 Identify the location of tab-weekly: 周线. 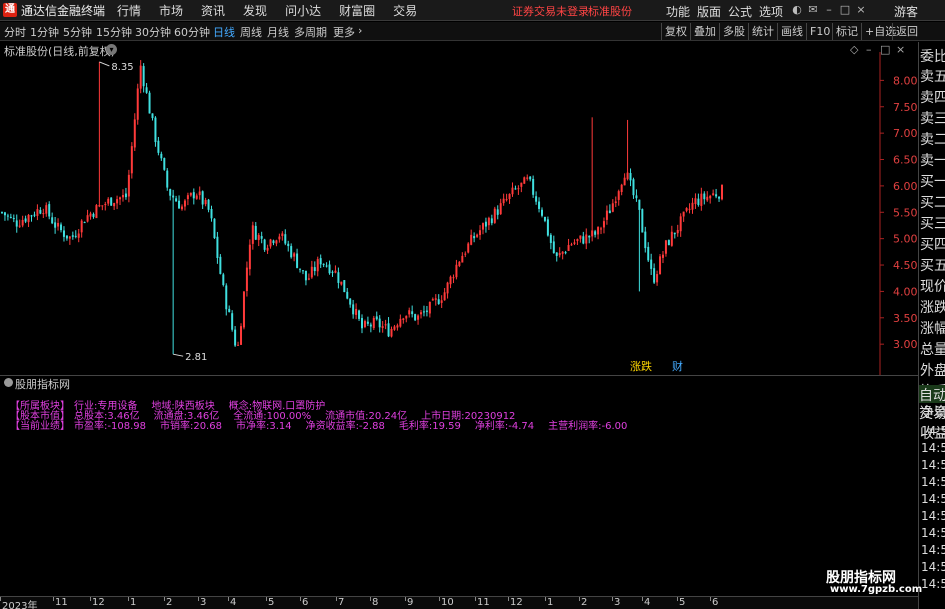
(251, 32).